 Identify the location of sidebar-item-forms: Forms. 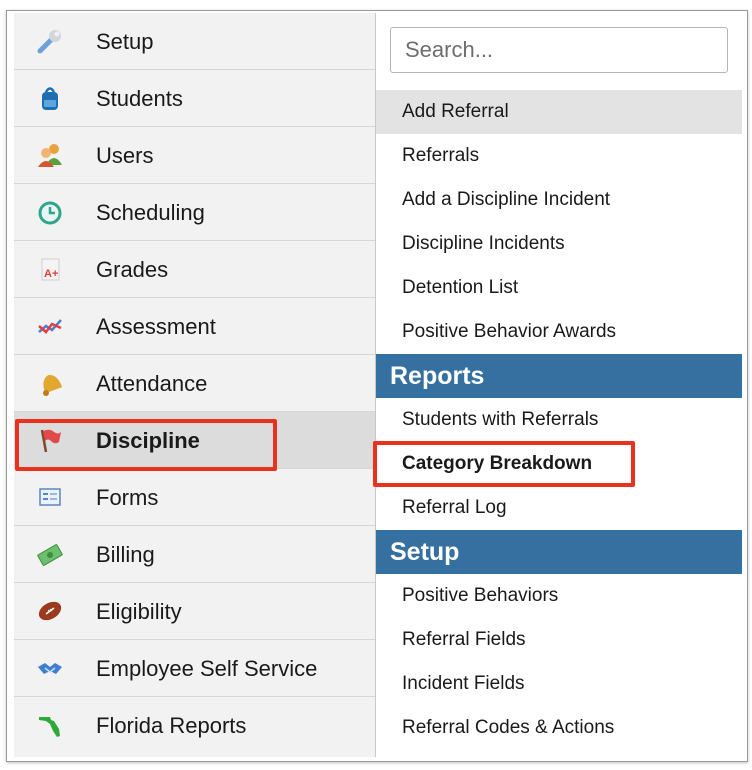
(194, 497).